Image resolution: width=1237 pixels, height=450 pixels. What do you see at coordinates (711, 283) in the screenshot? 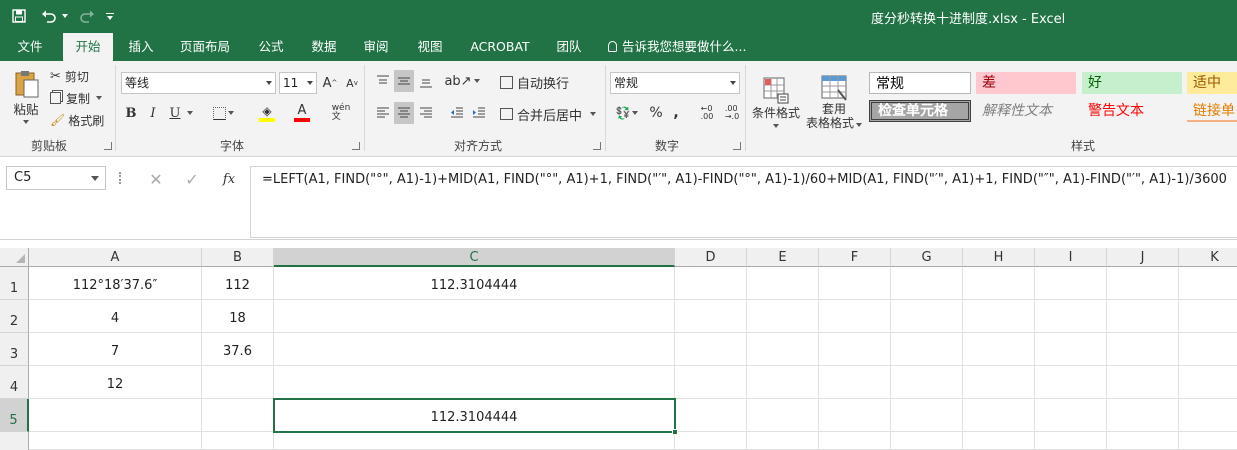
I see `cell-d1` at bounding box center [711, 283].